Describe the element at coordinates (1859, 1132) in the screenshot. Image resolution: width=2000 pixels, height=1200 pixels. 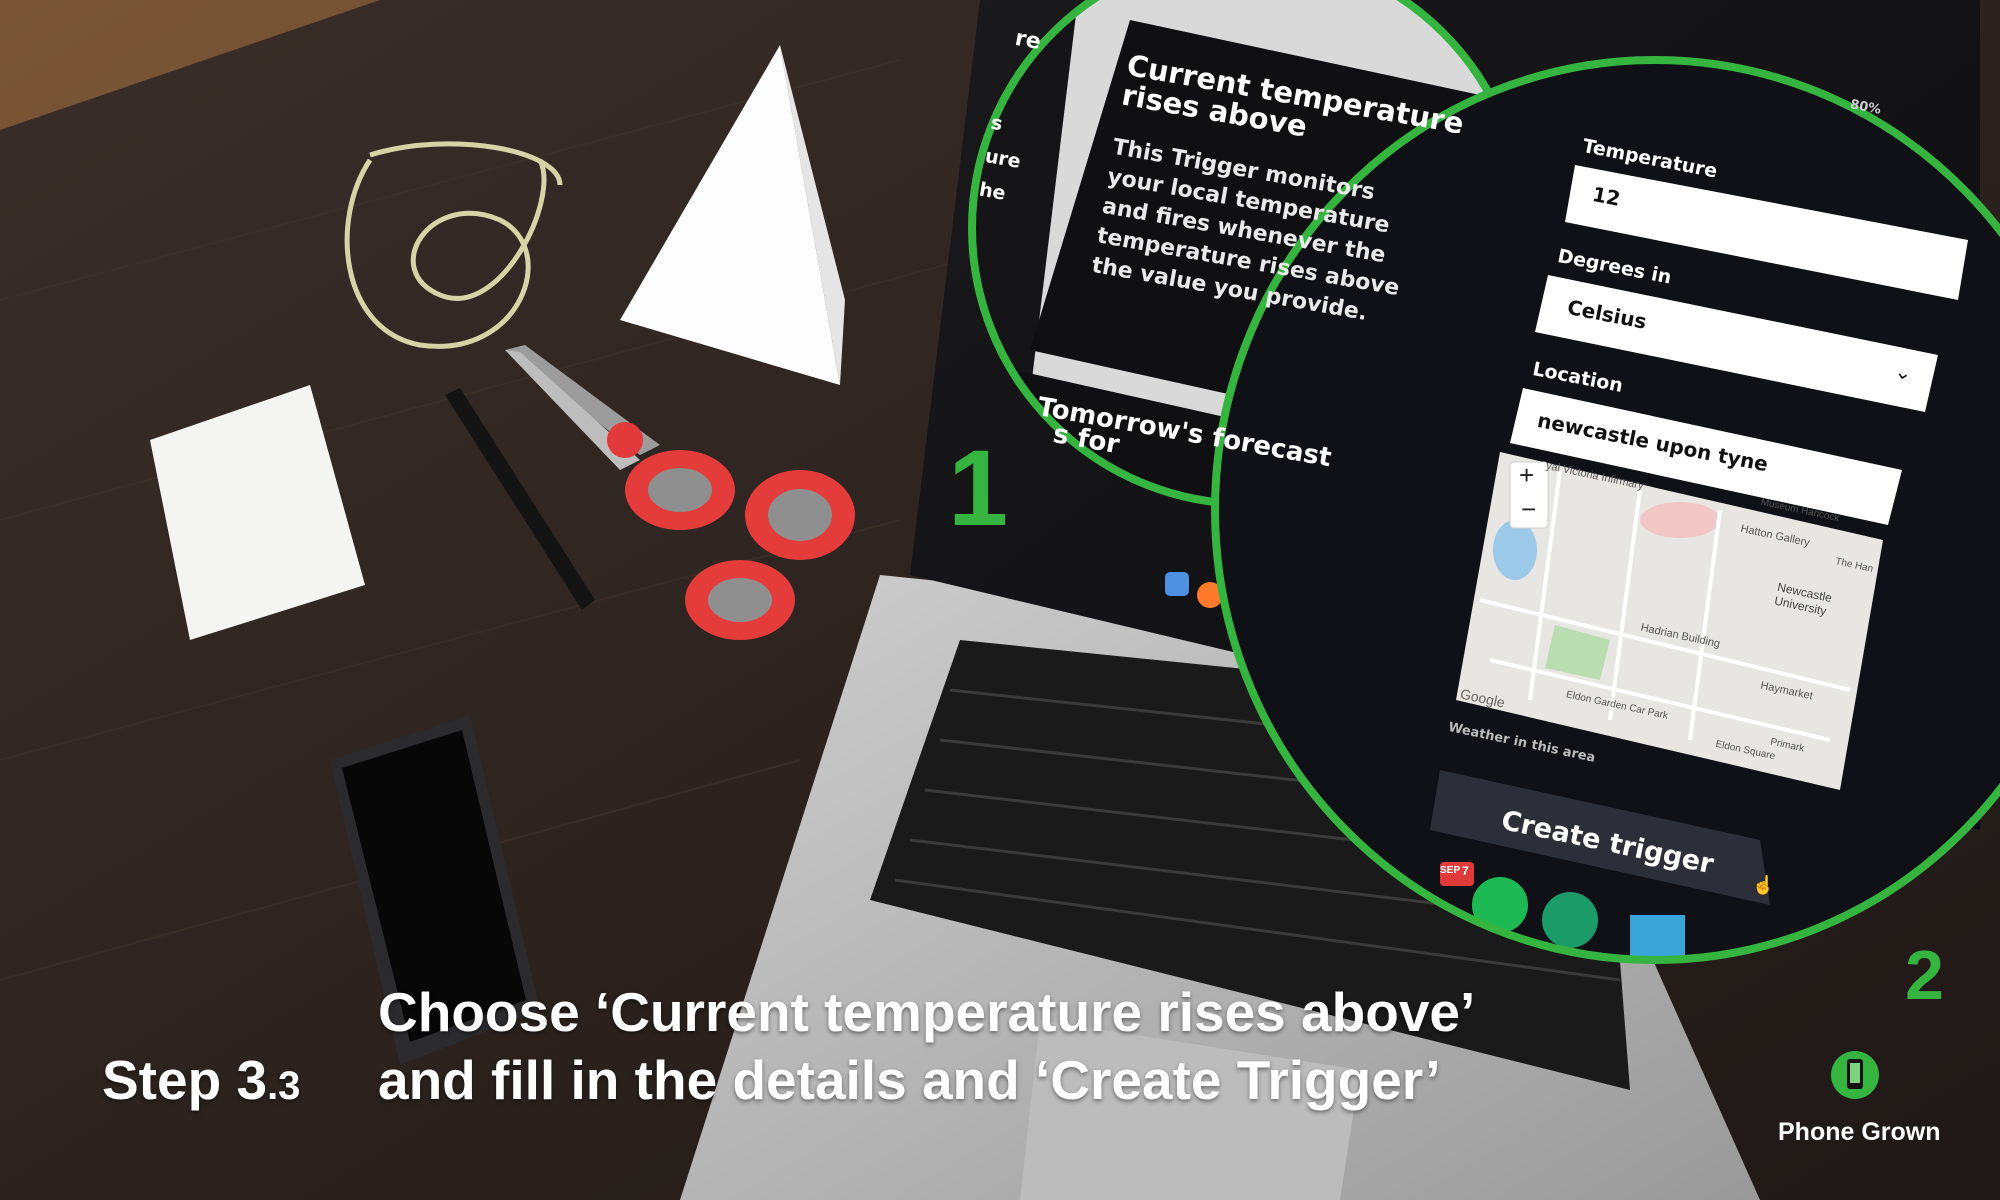
I see `brand-name: Phone Grown` at that location.